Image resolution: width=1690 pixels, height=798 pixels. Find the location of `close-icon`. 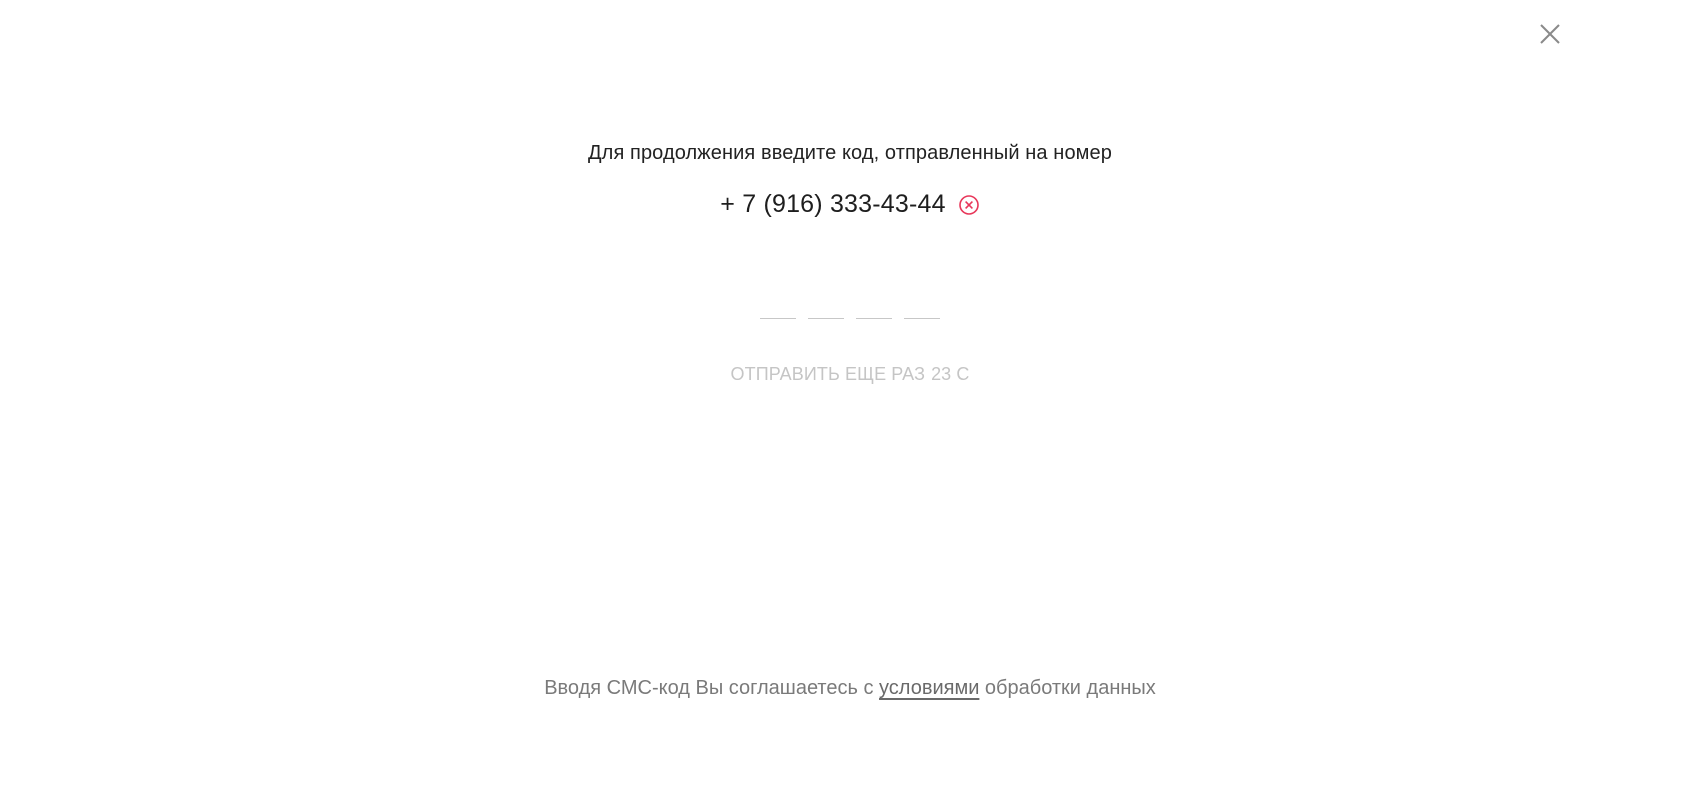

close-icon is located at coordinates (1550, 34).